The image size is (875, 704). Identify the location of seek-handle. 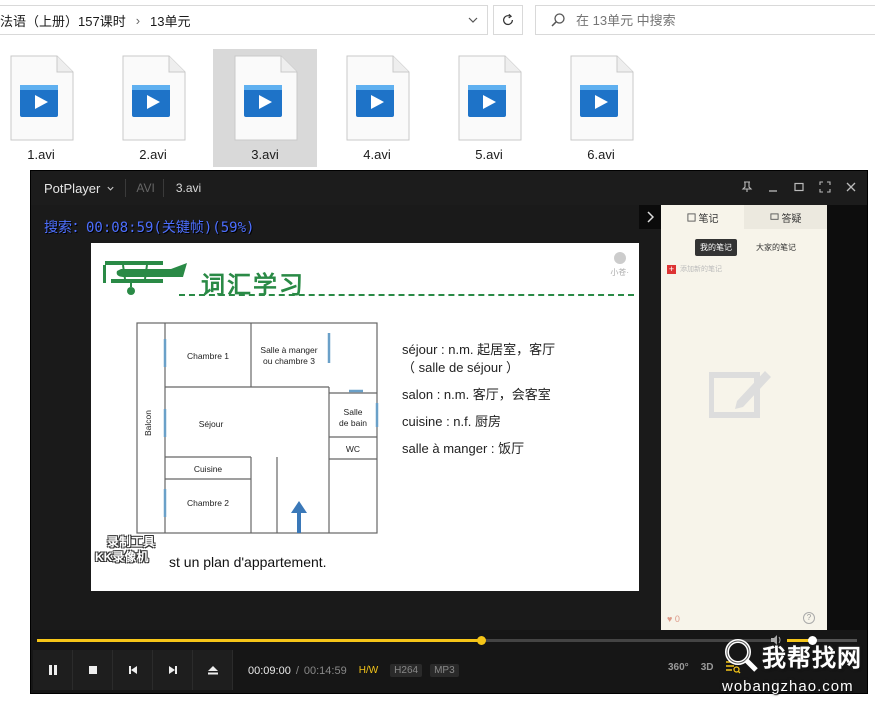
(481, 640).